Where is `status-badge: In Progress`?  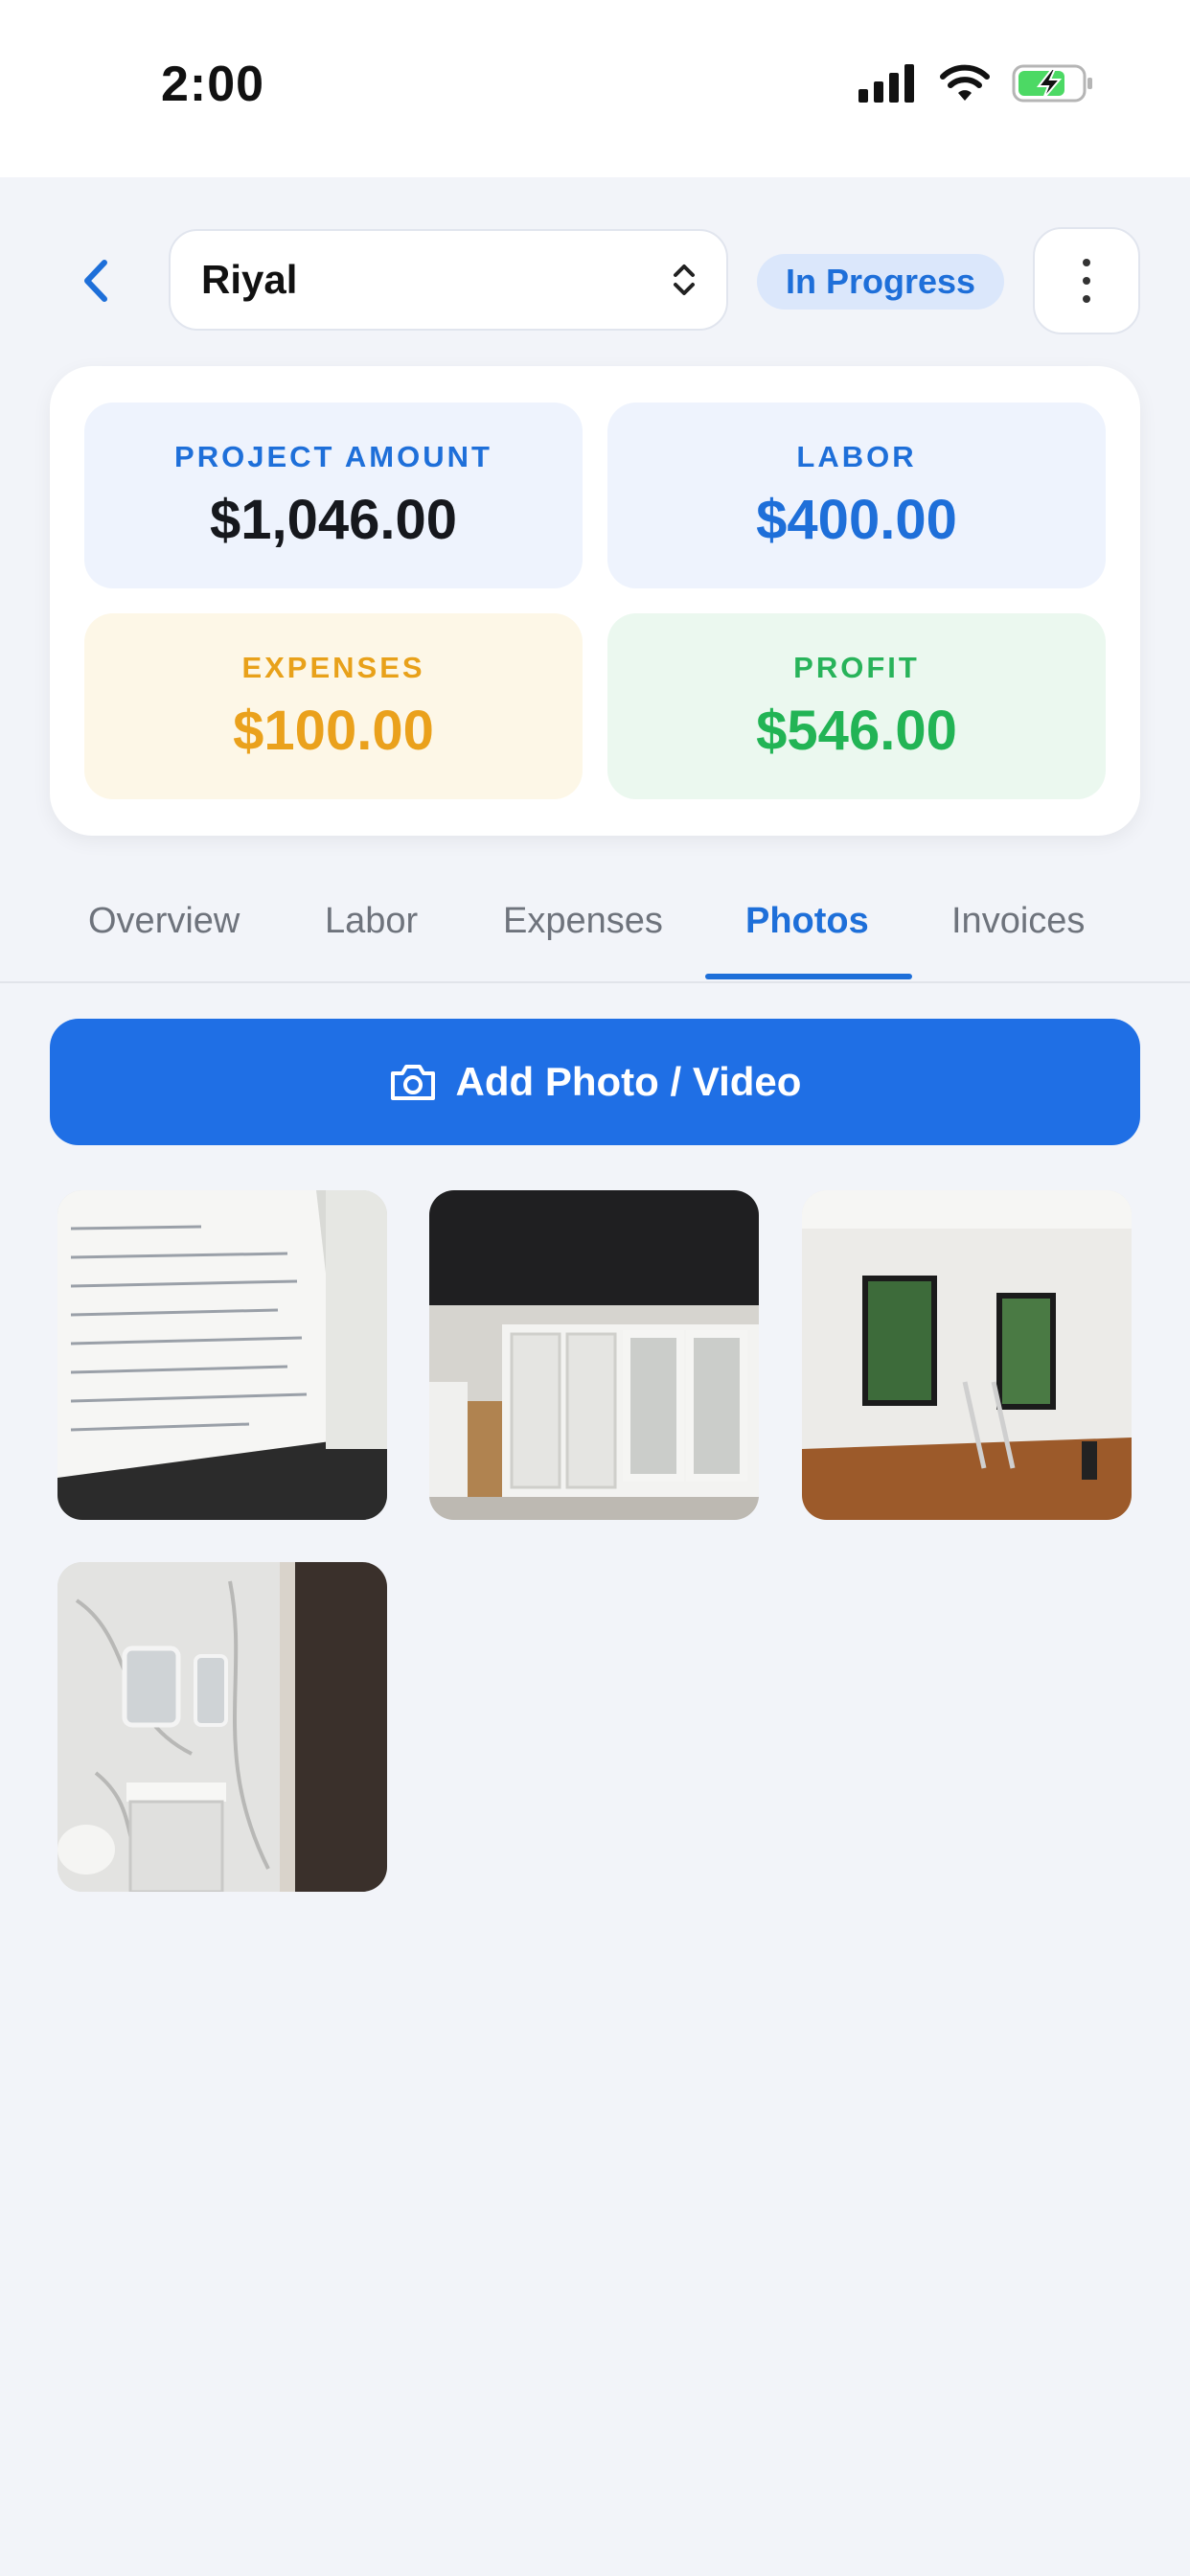 status-badge: In Progress is located at coordinates (881, 282).